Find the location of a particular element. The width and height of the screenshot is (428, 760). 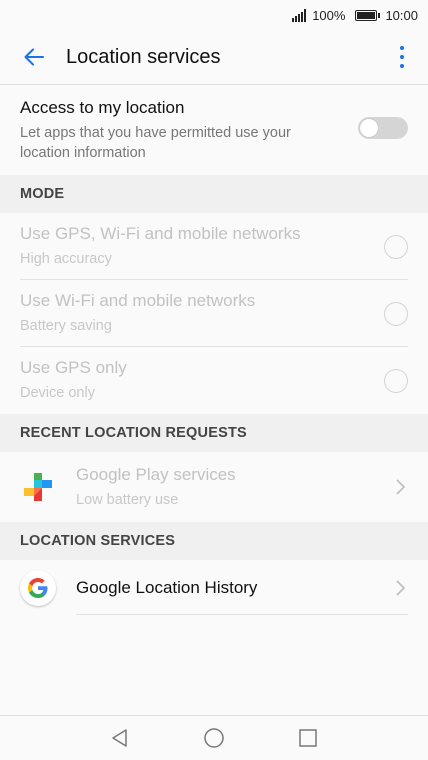

signal-icon is located at coordinates (299, 15).